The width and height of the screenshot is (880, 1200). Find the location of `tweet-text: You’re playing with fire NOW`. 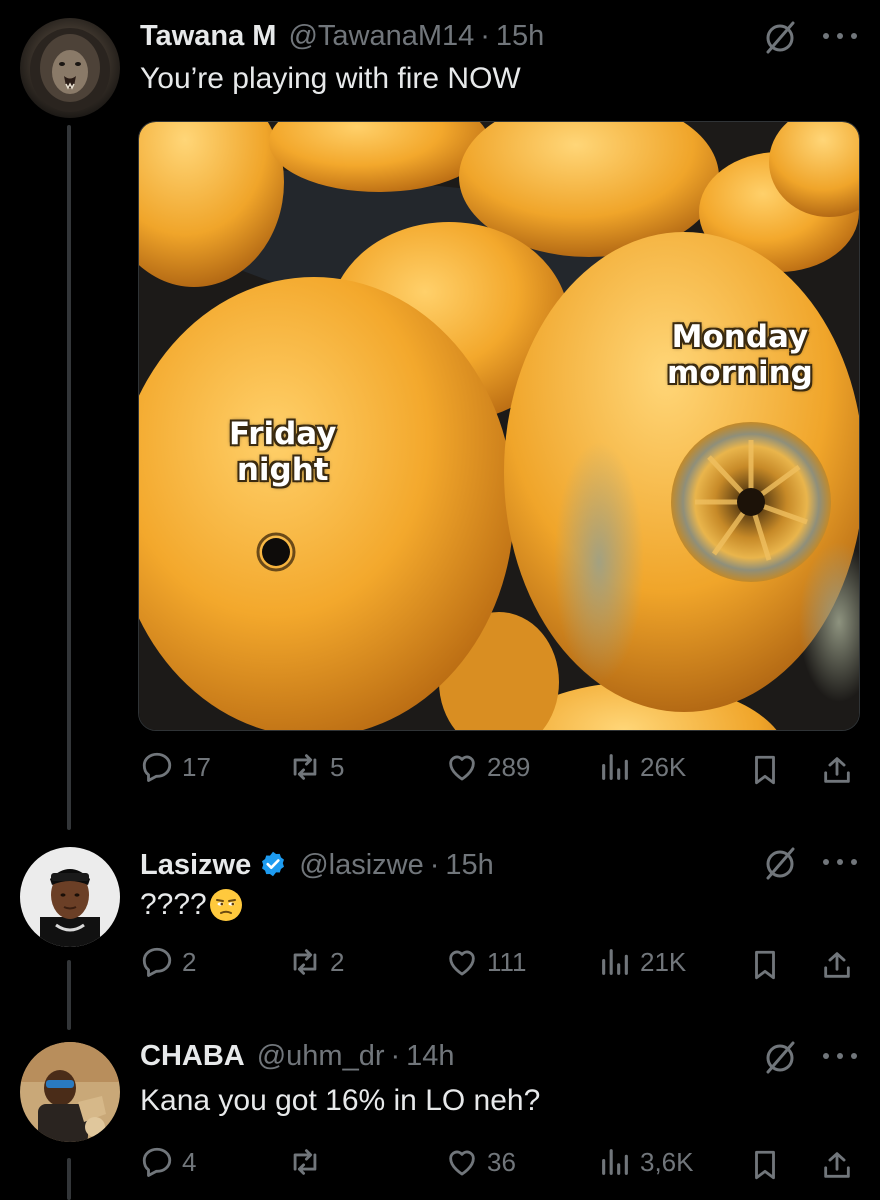

tweet-text: You’re playing with fire NOW is located at coordinates (330, 78).